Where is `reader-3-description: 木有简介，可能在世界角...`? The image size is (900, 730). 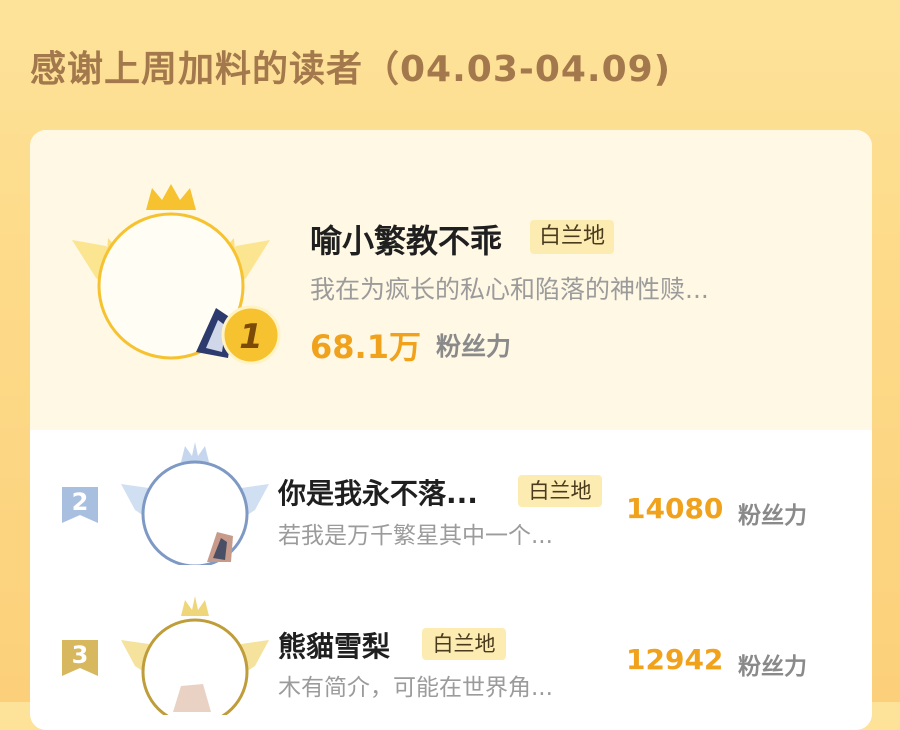 reader-3-description: 木有简介，可能在世界角... is located at coordinates (415, 688).